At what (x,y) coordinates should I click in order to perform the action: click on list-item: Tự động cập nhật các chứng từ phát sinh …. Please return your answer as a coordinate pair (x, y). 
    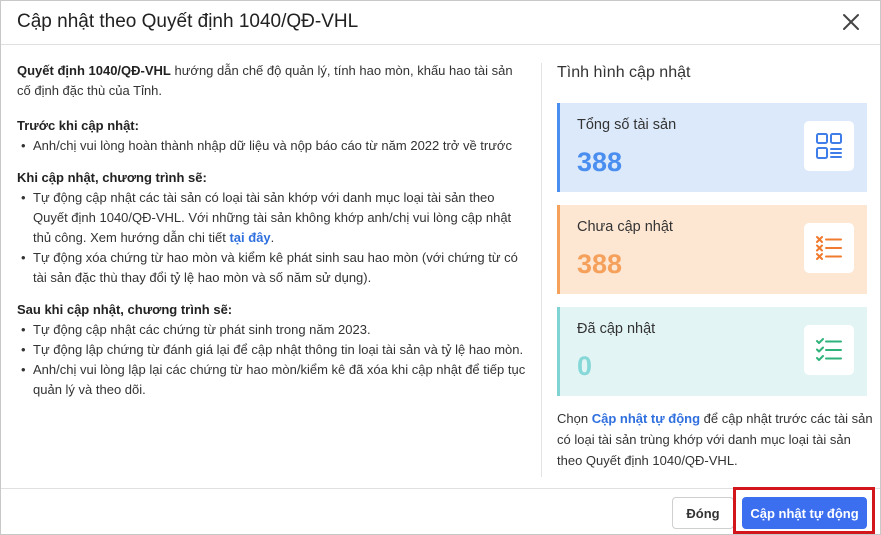
    Looking at the image, I should click on (272, 330).